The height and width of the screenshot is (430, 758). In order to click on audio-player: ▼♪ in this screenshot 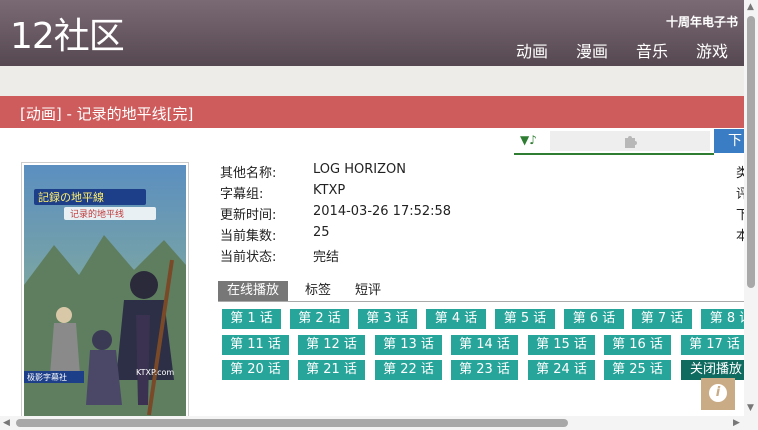, I will do `click(614, 142)`.